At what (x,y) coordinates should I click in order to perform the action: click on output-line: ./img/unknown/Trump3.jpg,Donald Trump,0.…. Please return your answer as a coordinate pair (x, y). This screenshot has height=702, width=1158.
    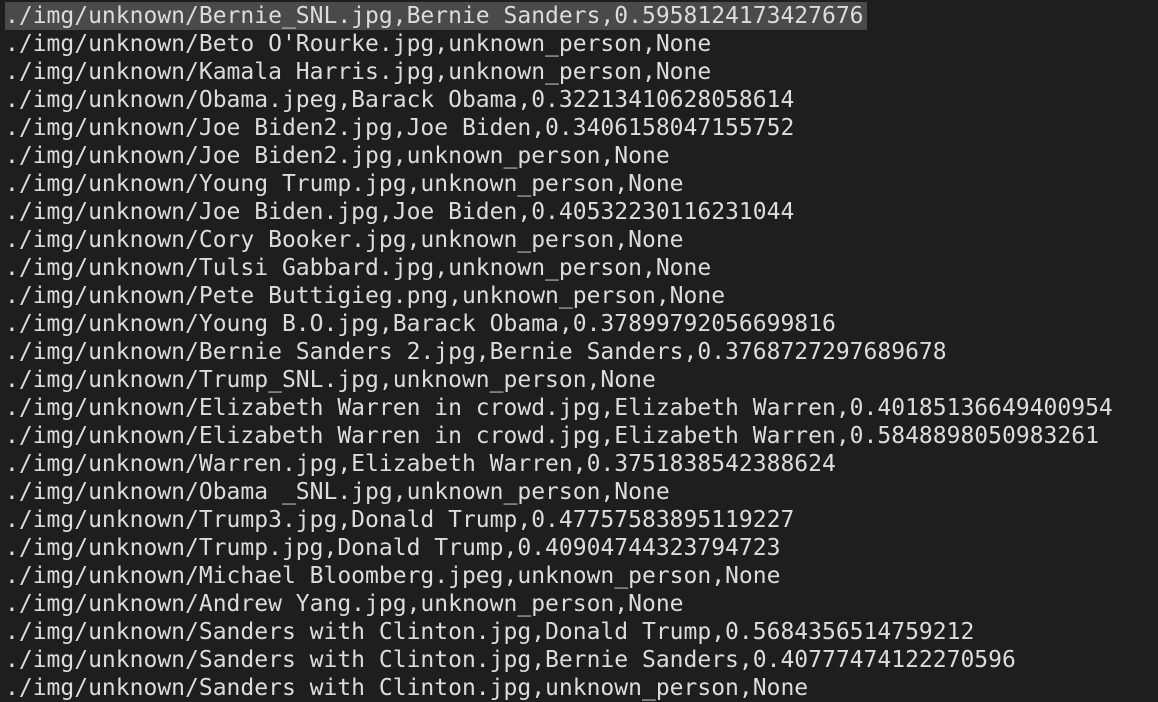
    Looking at the image, I should click on (560, 520).